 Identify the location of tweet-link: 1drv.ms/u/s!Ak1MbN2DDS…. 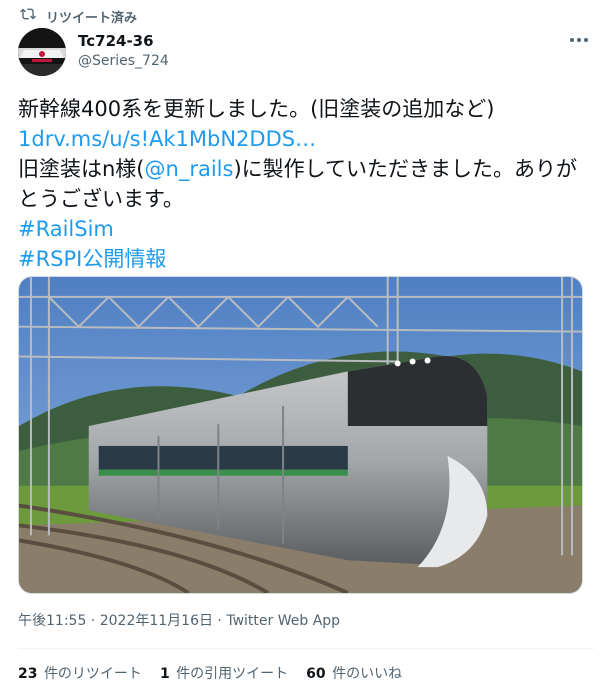
(167, 139).